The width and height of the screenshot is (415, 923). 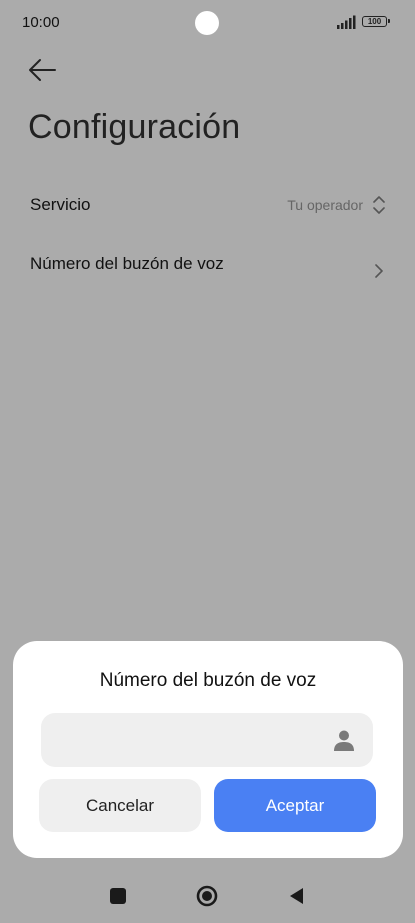 I want to click on home-icon, so click(x=207, y=896).